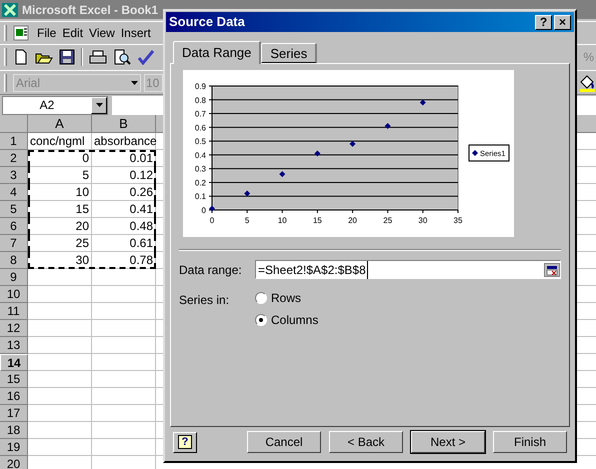 The height and width of the screenshot is (469, 596). I want to click on row-header: 16, so click(14, 396).